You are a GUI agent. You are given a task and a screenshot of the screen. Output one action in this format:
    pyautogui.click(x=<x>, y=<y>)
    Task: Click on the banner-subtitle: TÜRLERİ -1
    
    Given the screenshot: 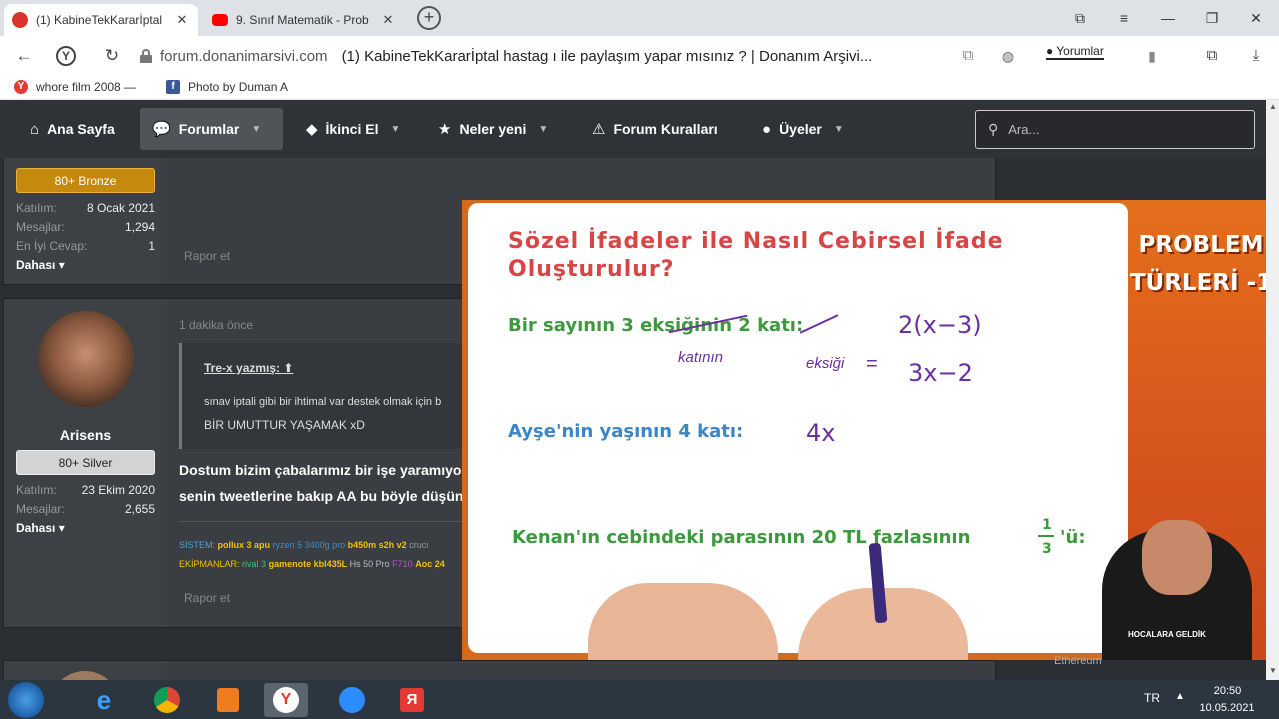 What is the action you would take?
    pyautogui.click(x=1201, y=283)
    